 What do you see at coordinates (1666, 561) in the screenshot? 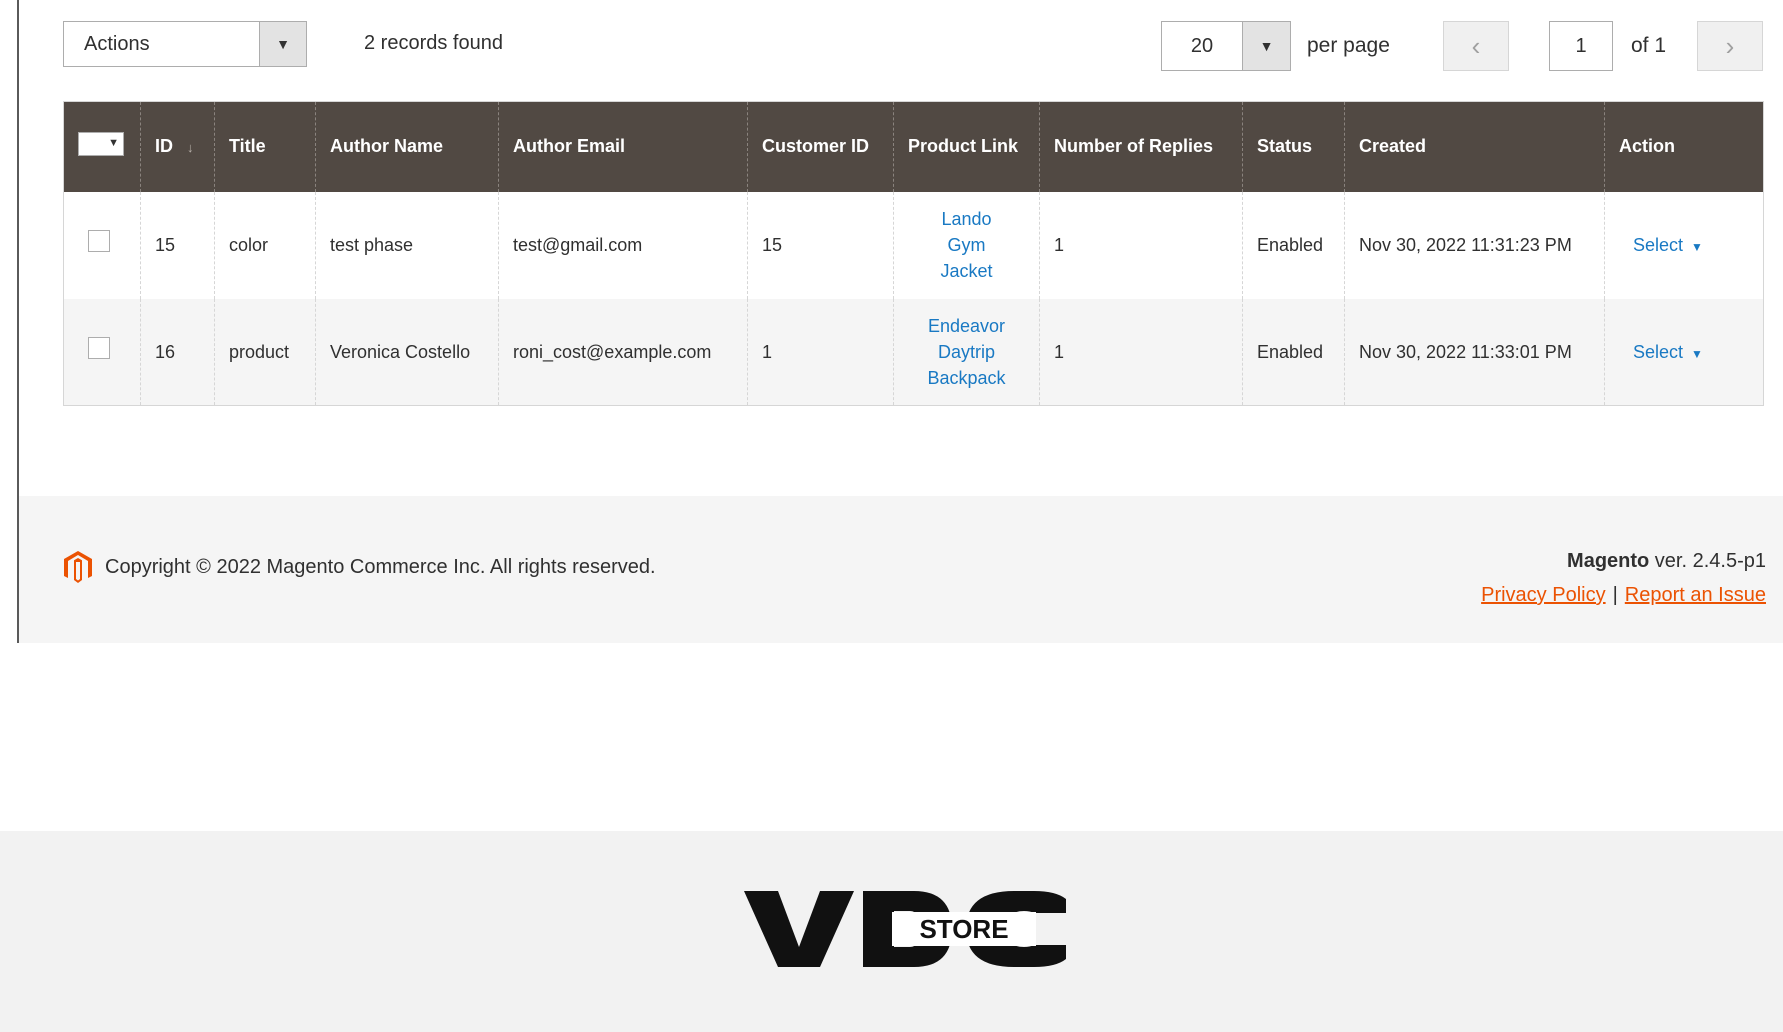
I see `magento-version: Magento ver. 2.4.5-p1` at bounding box center [1666, 561].